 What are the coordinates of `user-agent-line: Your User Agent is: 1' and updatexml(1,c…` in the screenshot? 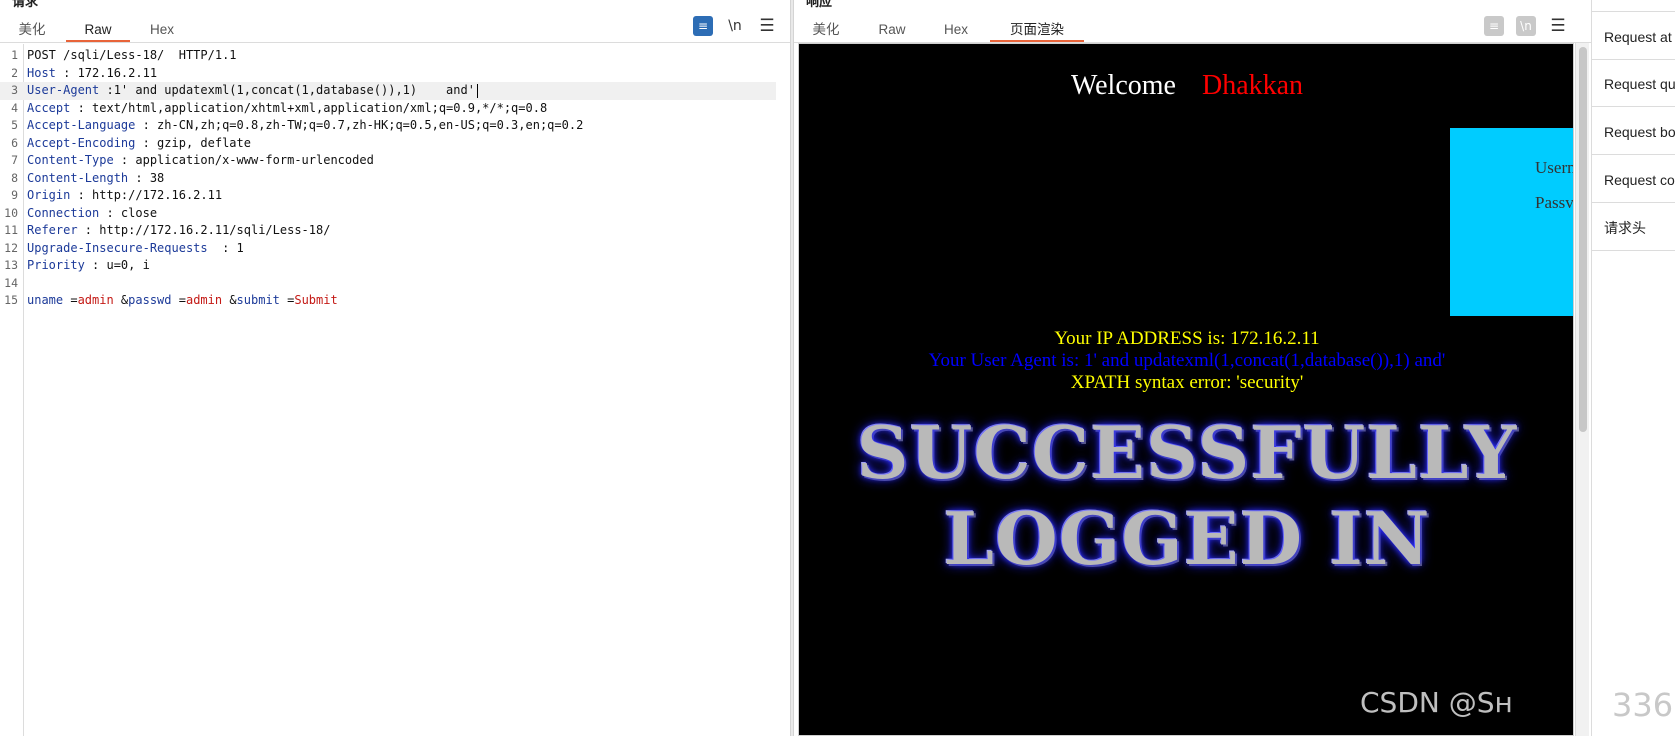 It's located at (1187, 360).